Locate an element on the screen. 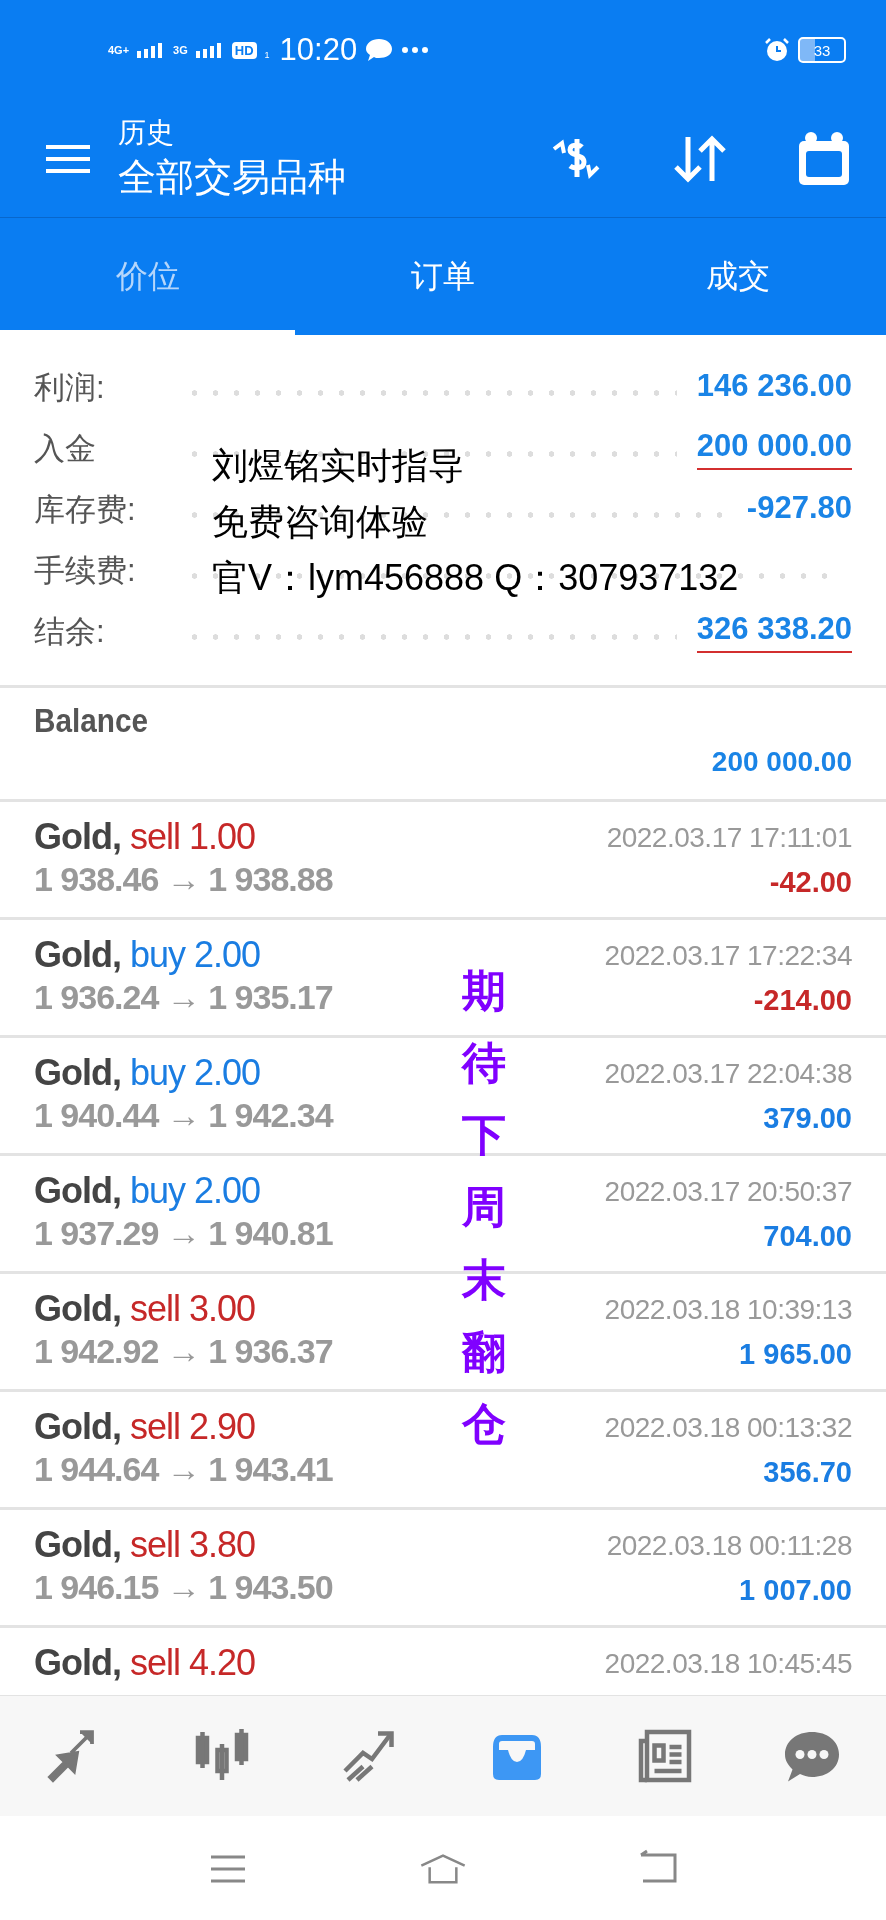  deal-profit: -42.00 is located at coordinates (810, 882).